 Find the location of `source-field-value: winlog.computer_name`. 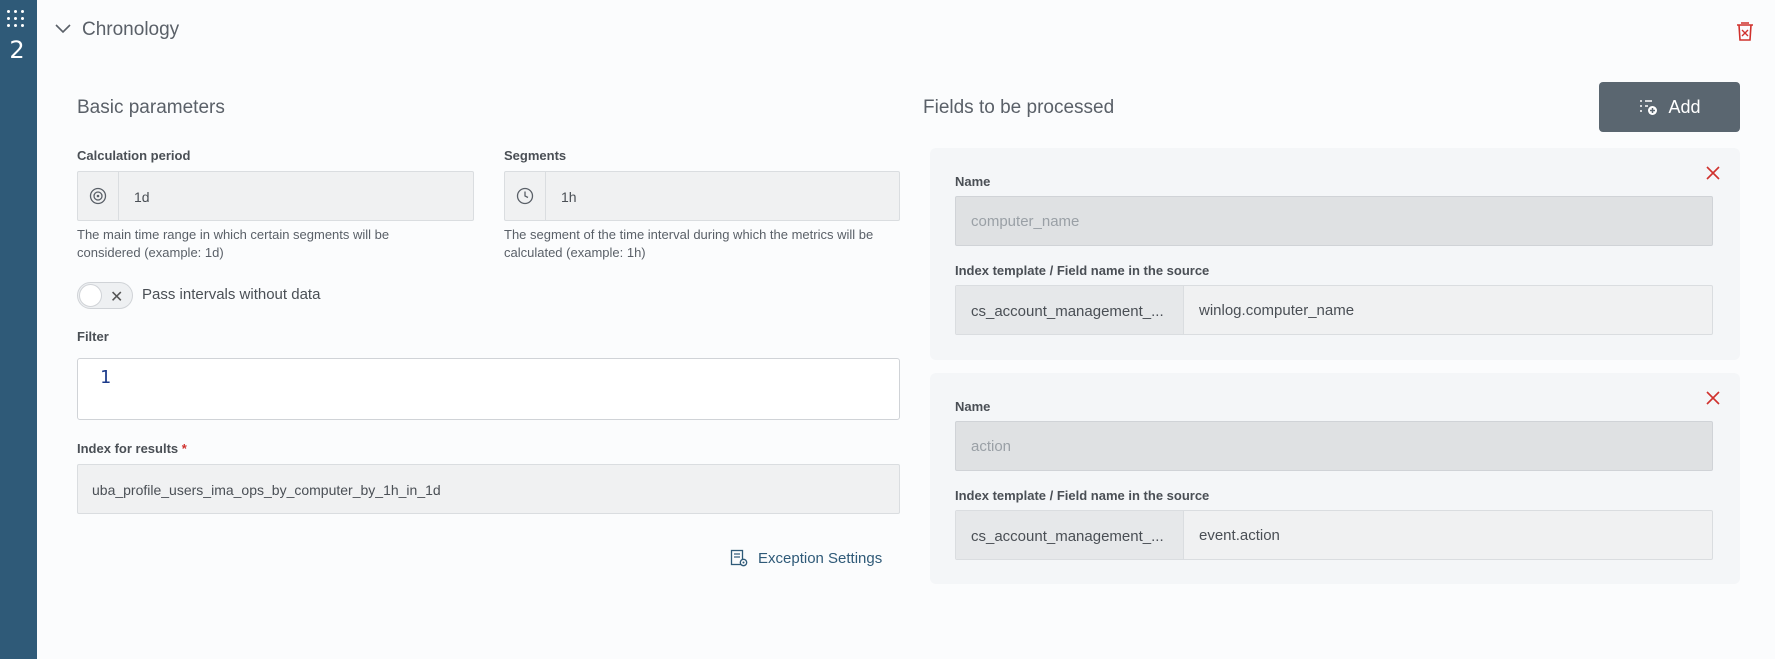

source-field-value: winlog.computer_name is located at coordinates (1276, 310).